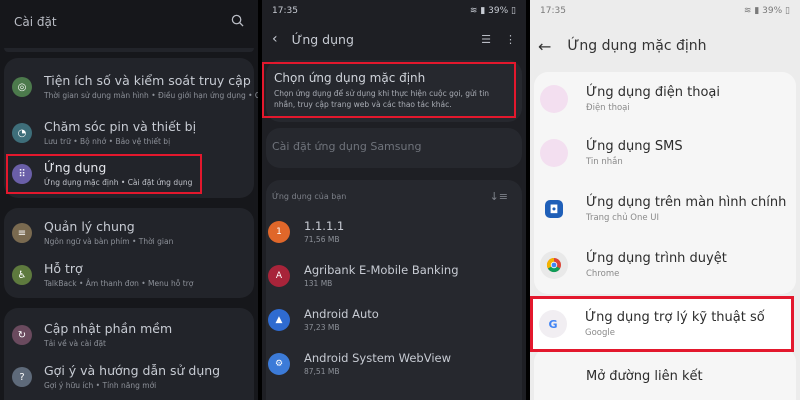 This screenshot has height=400, width=800. What do you see at coordinates (656, 258) in the screenshot?
I see `default-app-title: Ứng dụng trình duyệt` at bounding box center [656, 258].